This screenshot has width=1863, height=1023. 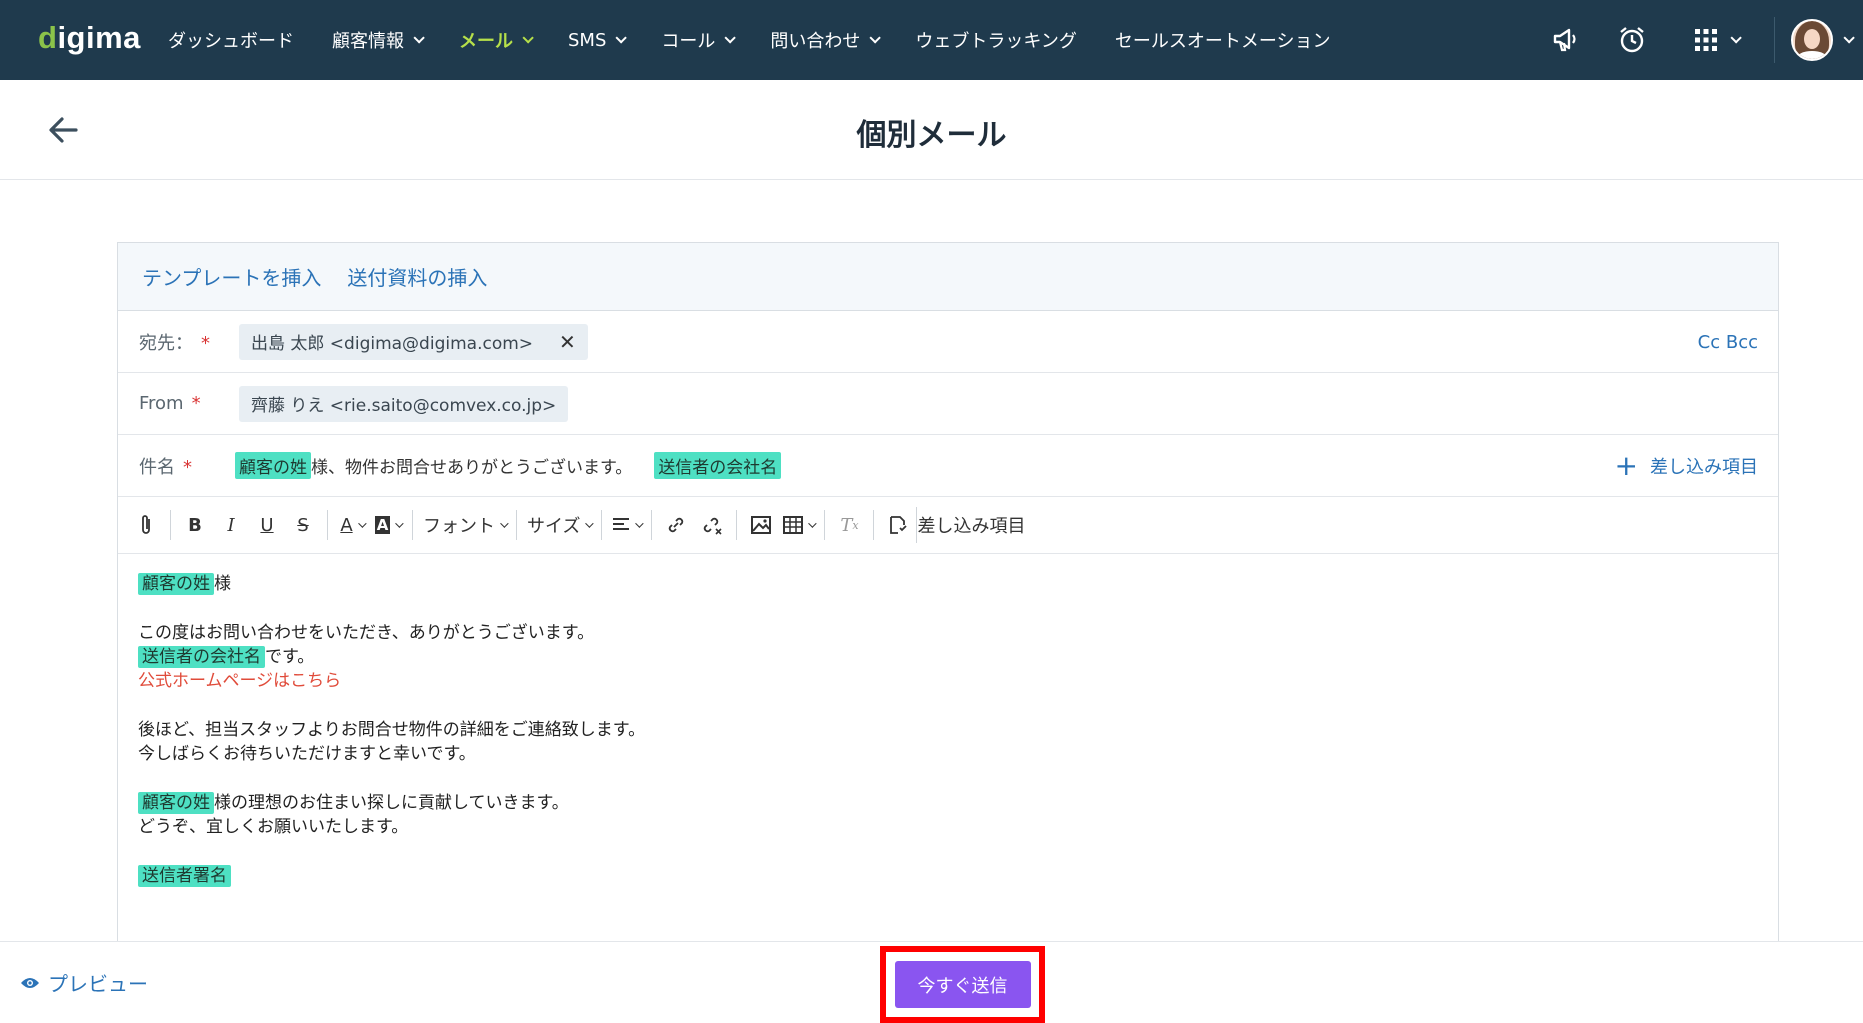 I want to click on strikethrough-icon: S, so click(x=303, y=525).